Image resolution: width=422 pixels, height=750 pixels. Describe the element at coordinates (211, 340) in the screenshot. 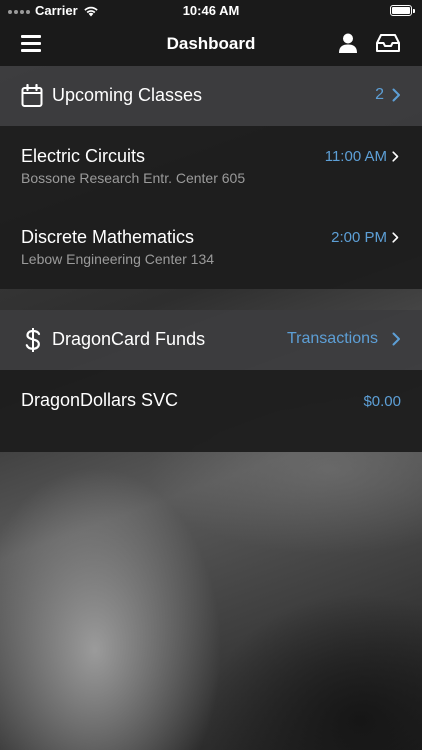

I see `dragoncard-funds-header: DragonCard Funds Transactions` at that location.